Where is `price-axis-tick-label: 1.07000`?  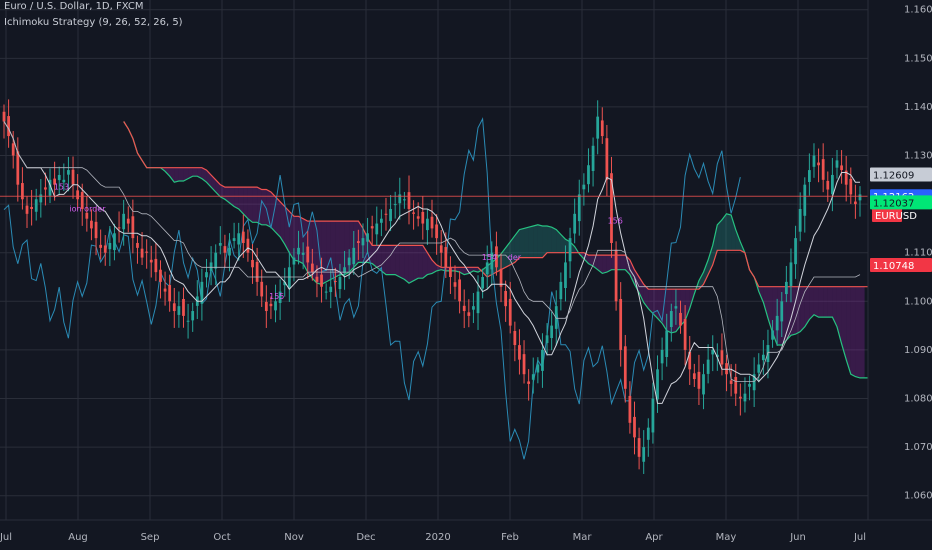 price-axis-tick-label: 1.07000 is located at coordinates (918, 447).